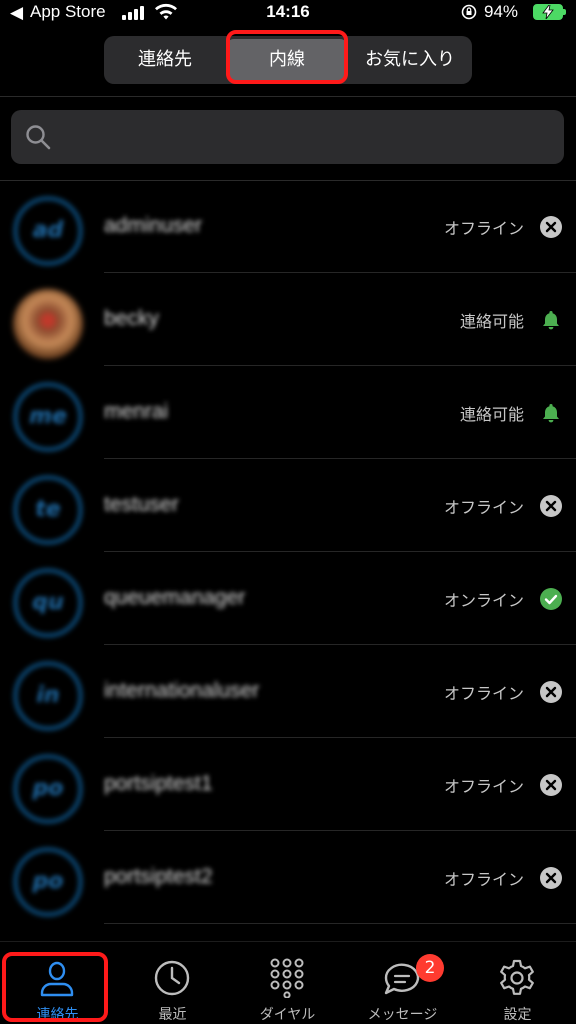 The image size is (576, 1024). I want to click on contact-name: queuemanager, so click(175, 597).